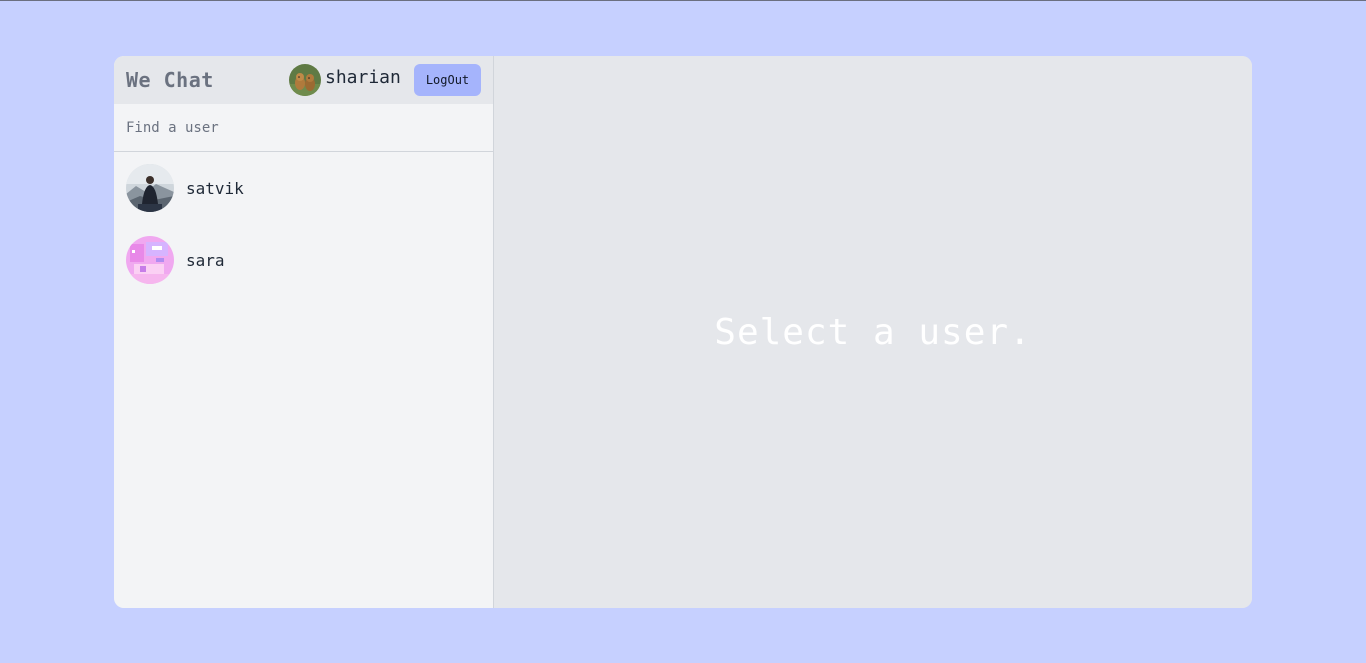 Image resolution: width=1366 pixels, height=663 pixels. What do you see at coordinates (205, 260) in the screenshot?
I see `user-name: sara` at bounding box center [205, 260].